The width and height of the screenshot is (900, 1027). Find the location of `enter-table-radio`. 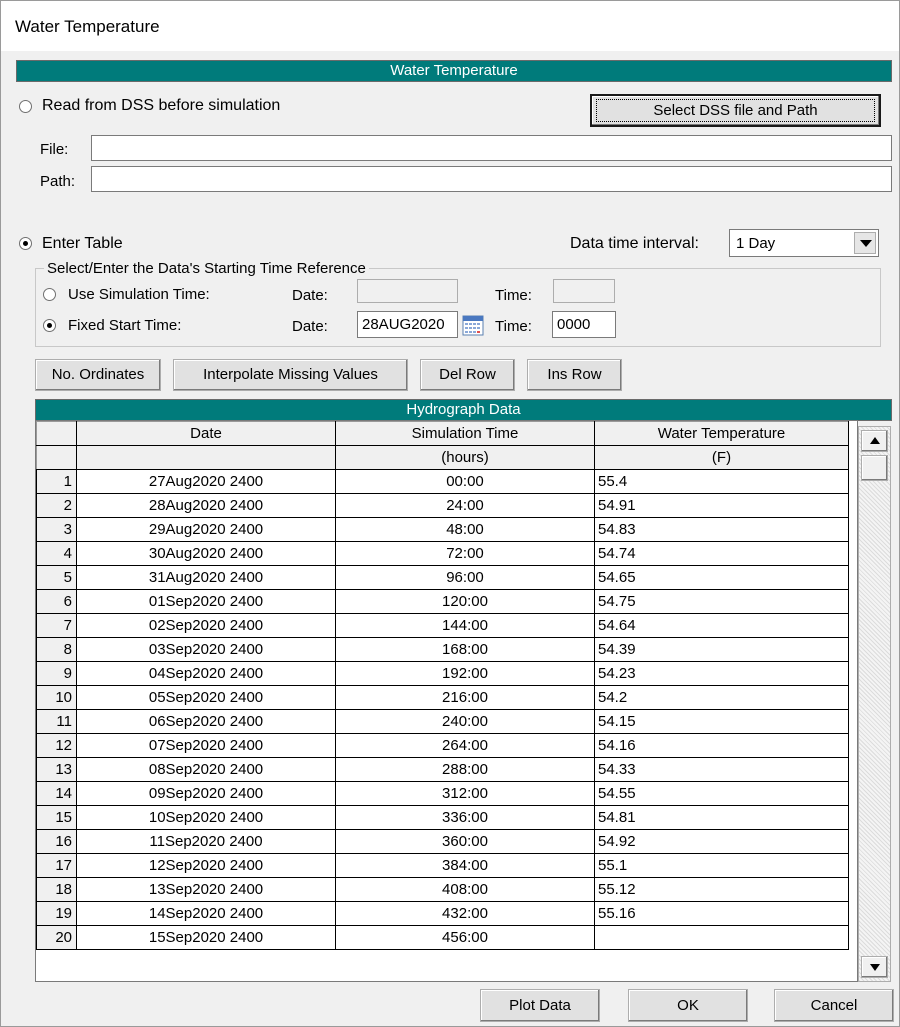

enter-table-radio is located at coordinates (25, 243).